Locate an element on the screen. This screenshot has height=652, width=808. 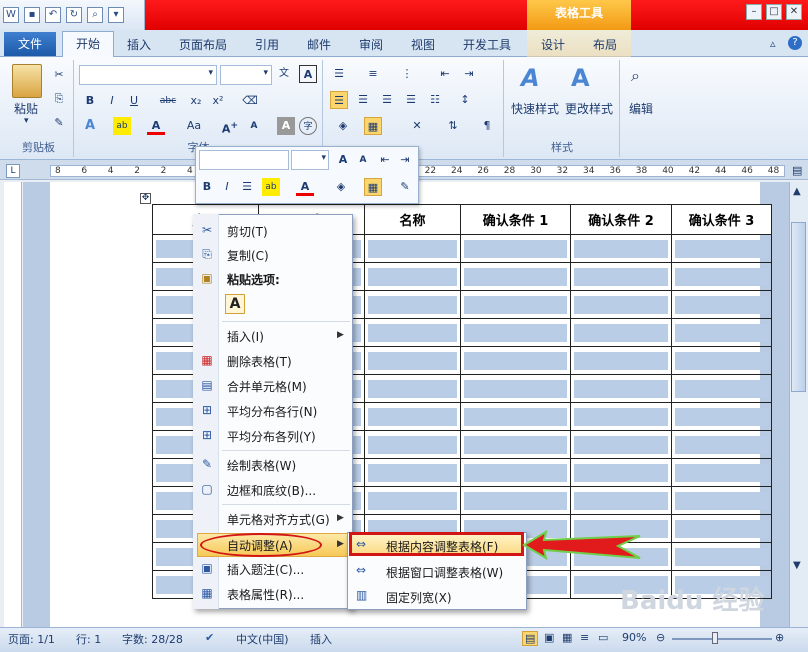
table-header-cell: 名称 is located at coordinates (412, 219).